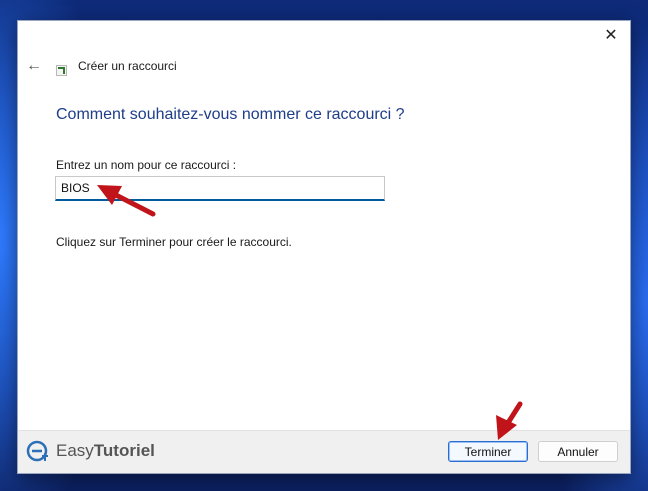  What do you see at coordinates (37, 451) in the screenshot?
I see `easytutoriel-logo-icon` at bounding box center [37, 451].